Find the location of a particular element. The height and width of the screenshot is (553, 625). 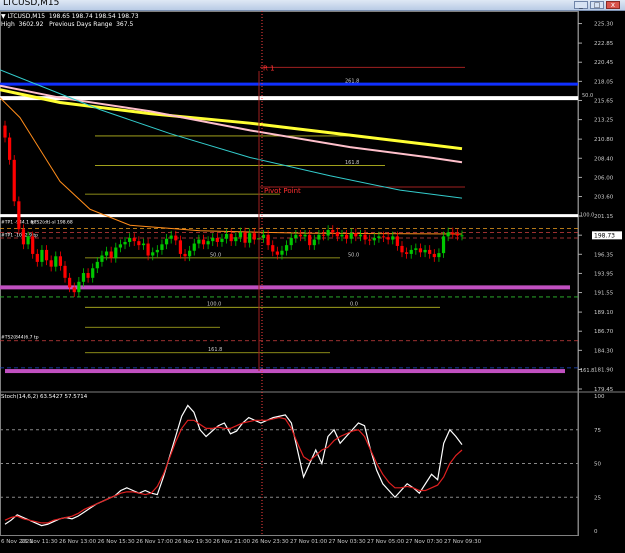

price-tick-label: 208.40 is located at coordinates (604, 159).